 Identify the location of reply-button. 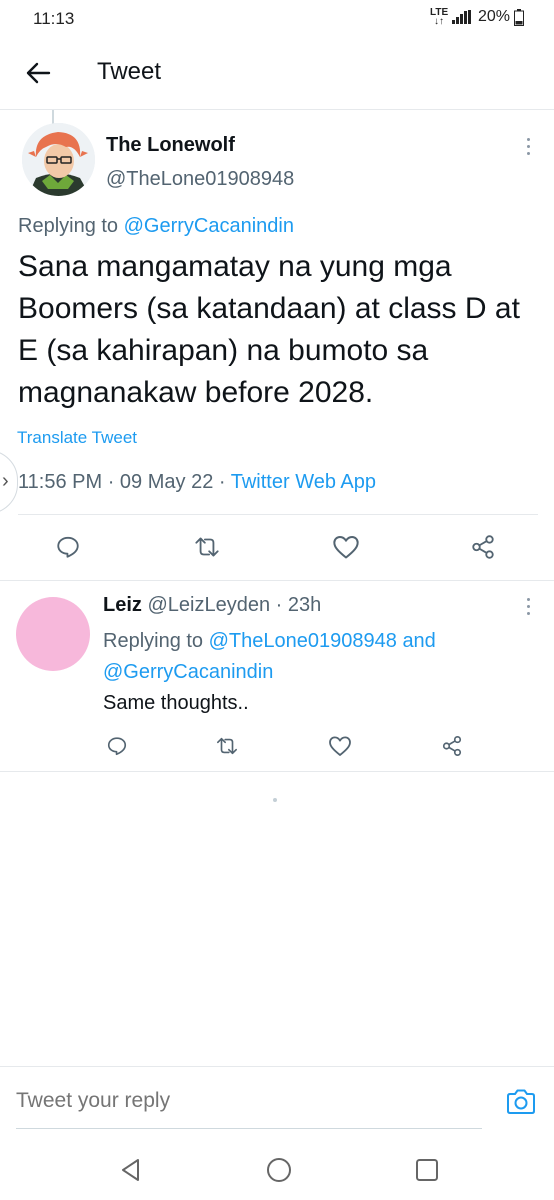
(68, 547).